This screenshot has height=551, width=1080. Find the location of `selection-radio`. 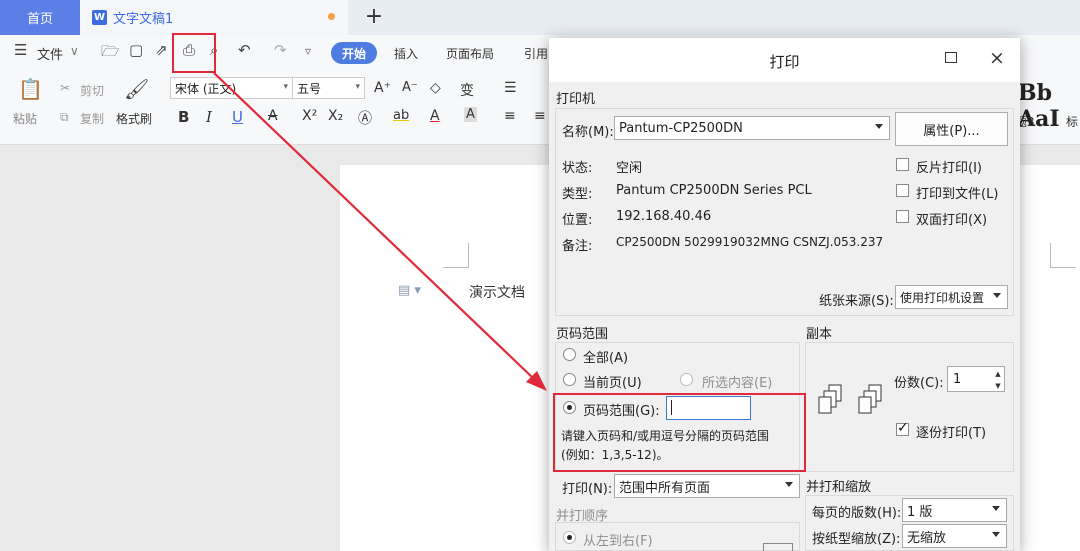

selection-radio is located at coordinates (686, 379).